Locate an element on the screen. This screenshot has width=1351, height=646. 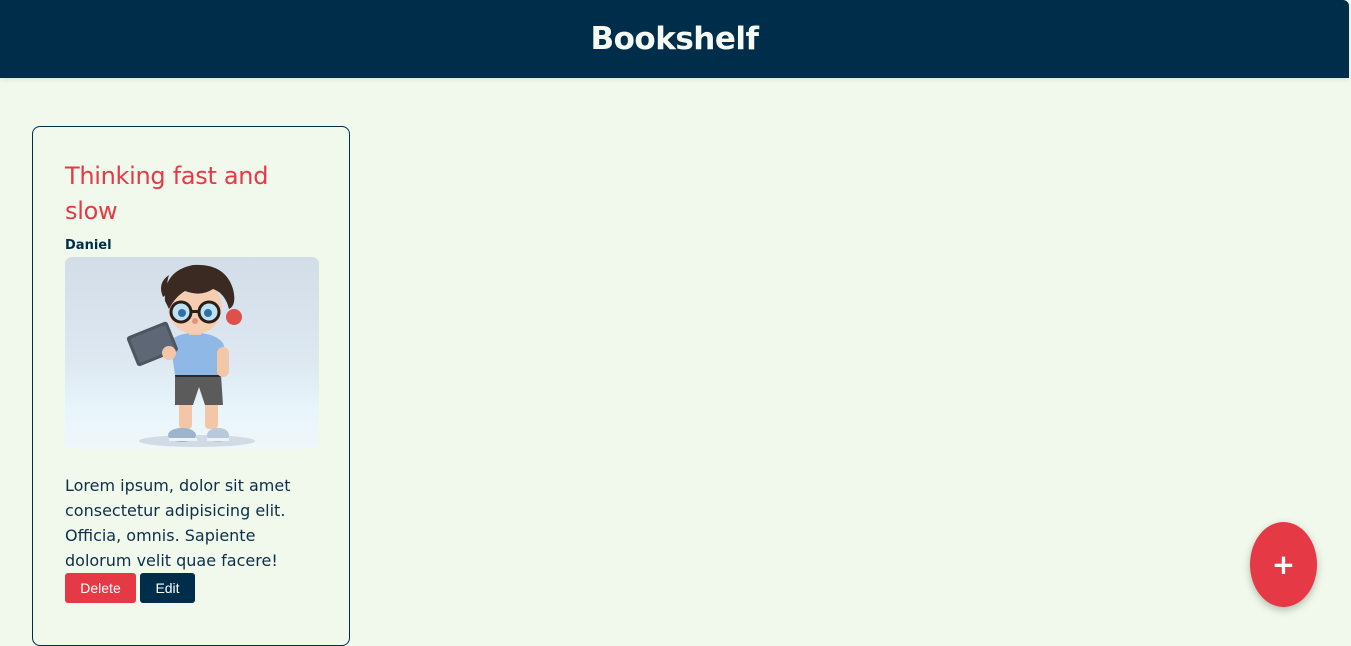
app-title: Bookshelf is located at coordinates (675, 39).